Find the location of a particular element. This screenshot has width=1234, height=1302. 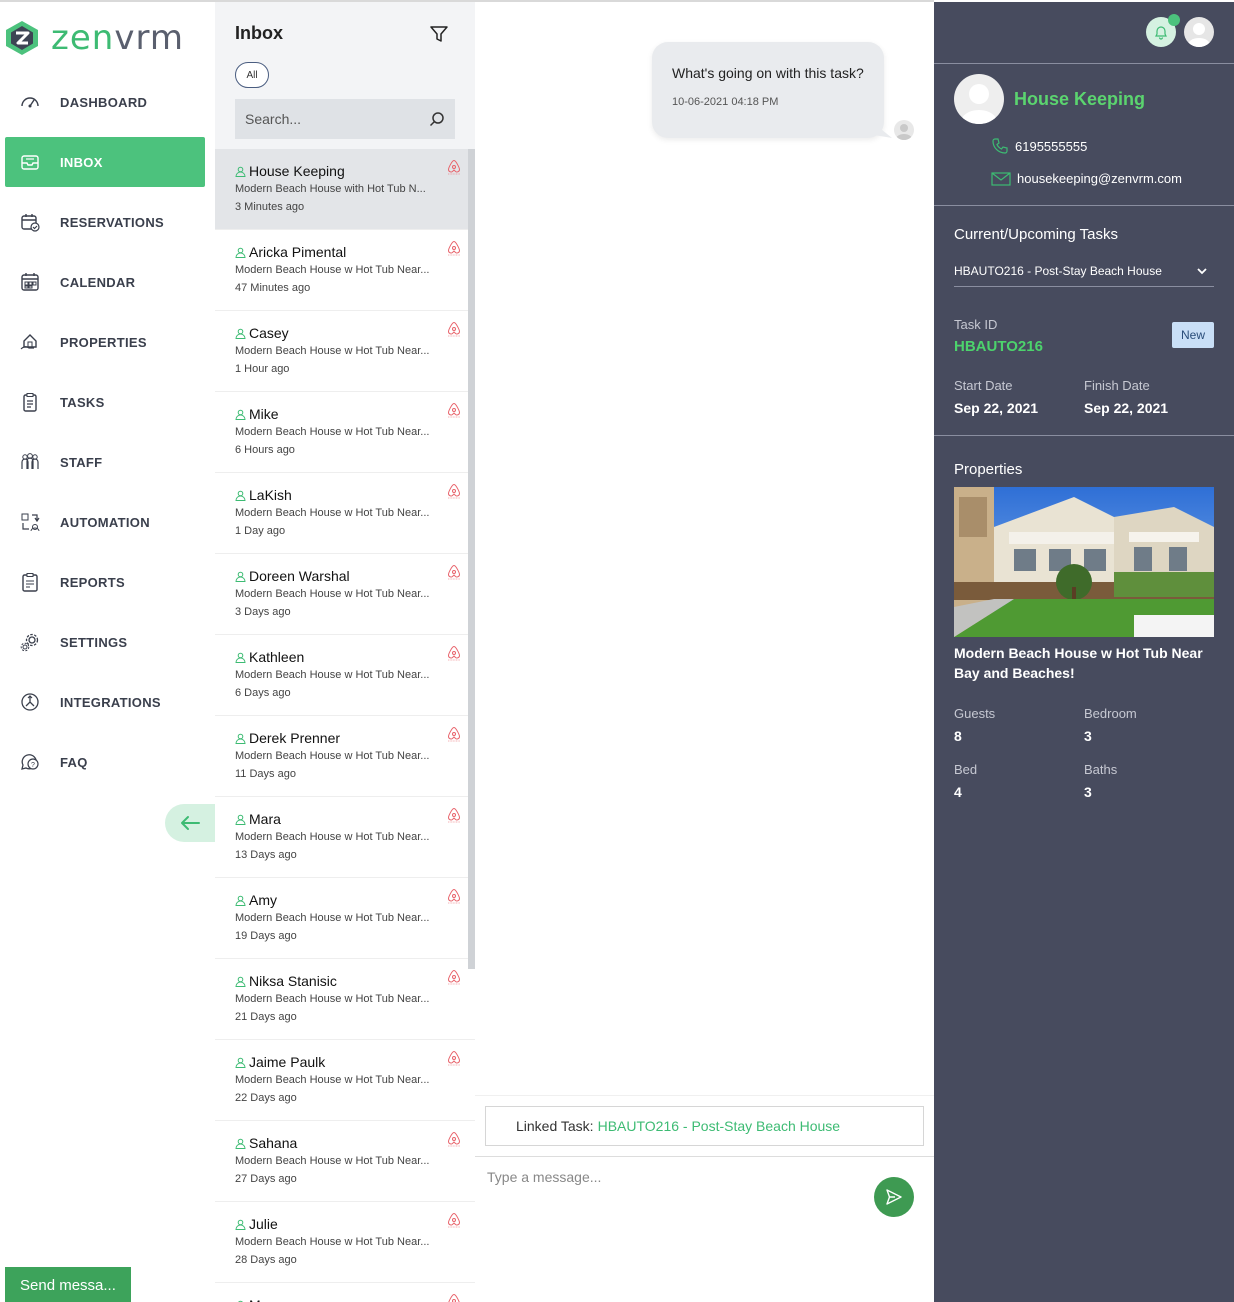

conversation-time: 3 Minutes ago is located at coordinates (270, 207).